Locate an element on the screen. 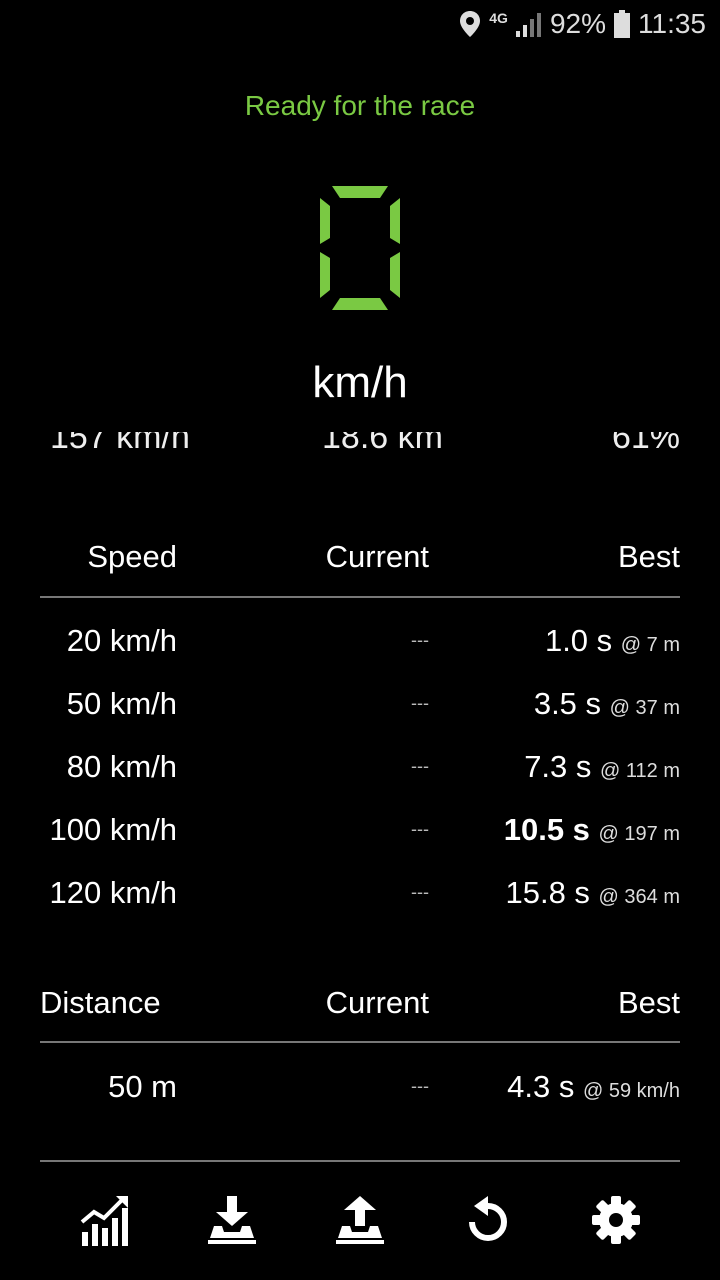  table-row: 20 km/h --- 1.0 s @ 7 m is located at coordinates (360, 640).